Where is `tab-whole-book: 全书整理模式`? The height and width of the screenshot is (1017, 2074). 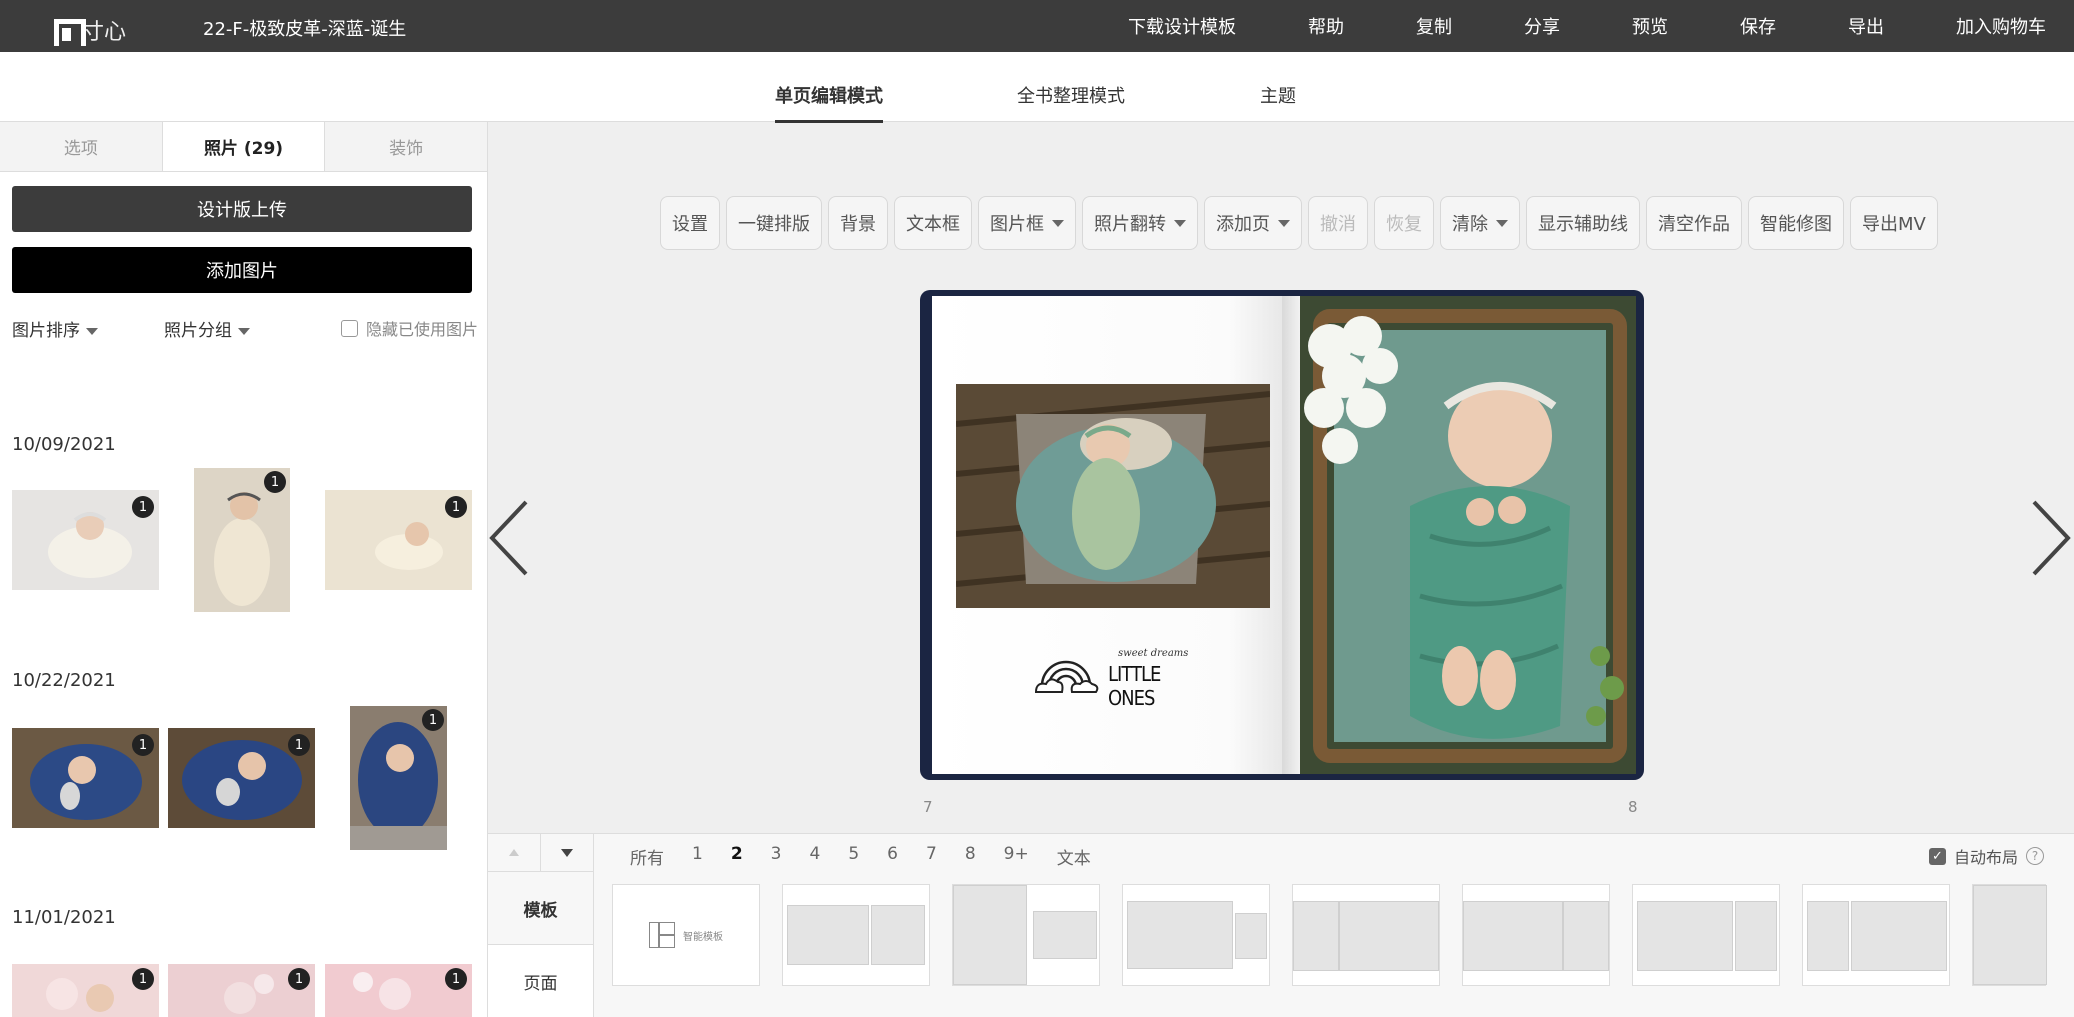
tab-whole-book: 全书整理模式 is located at coordinates (1071, 101).